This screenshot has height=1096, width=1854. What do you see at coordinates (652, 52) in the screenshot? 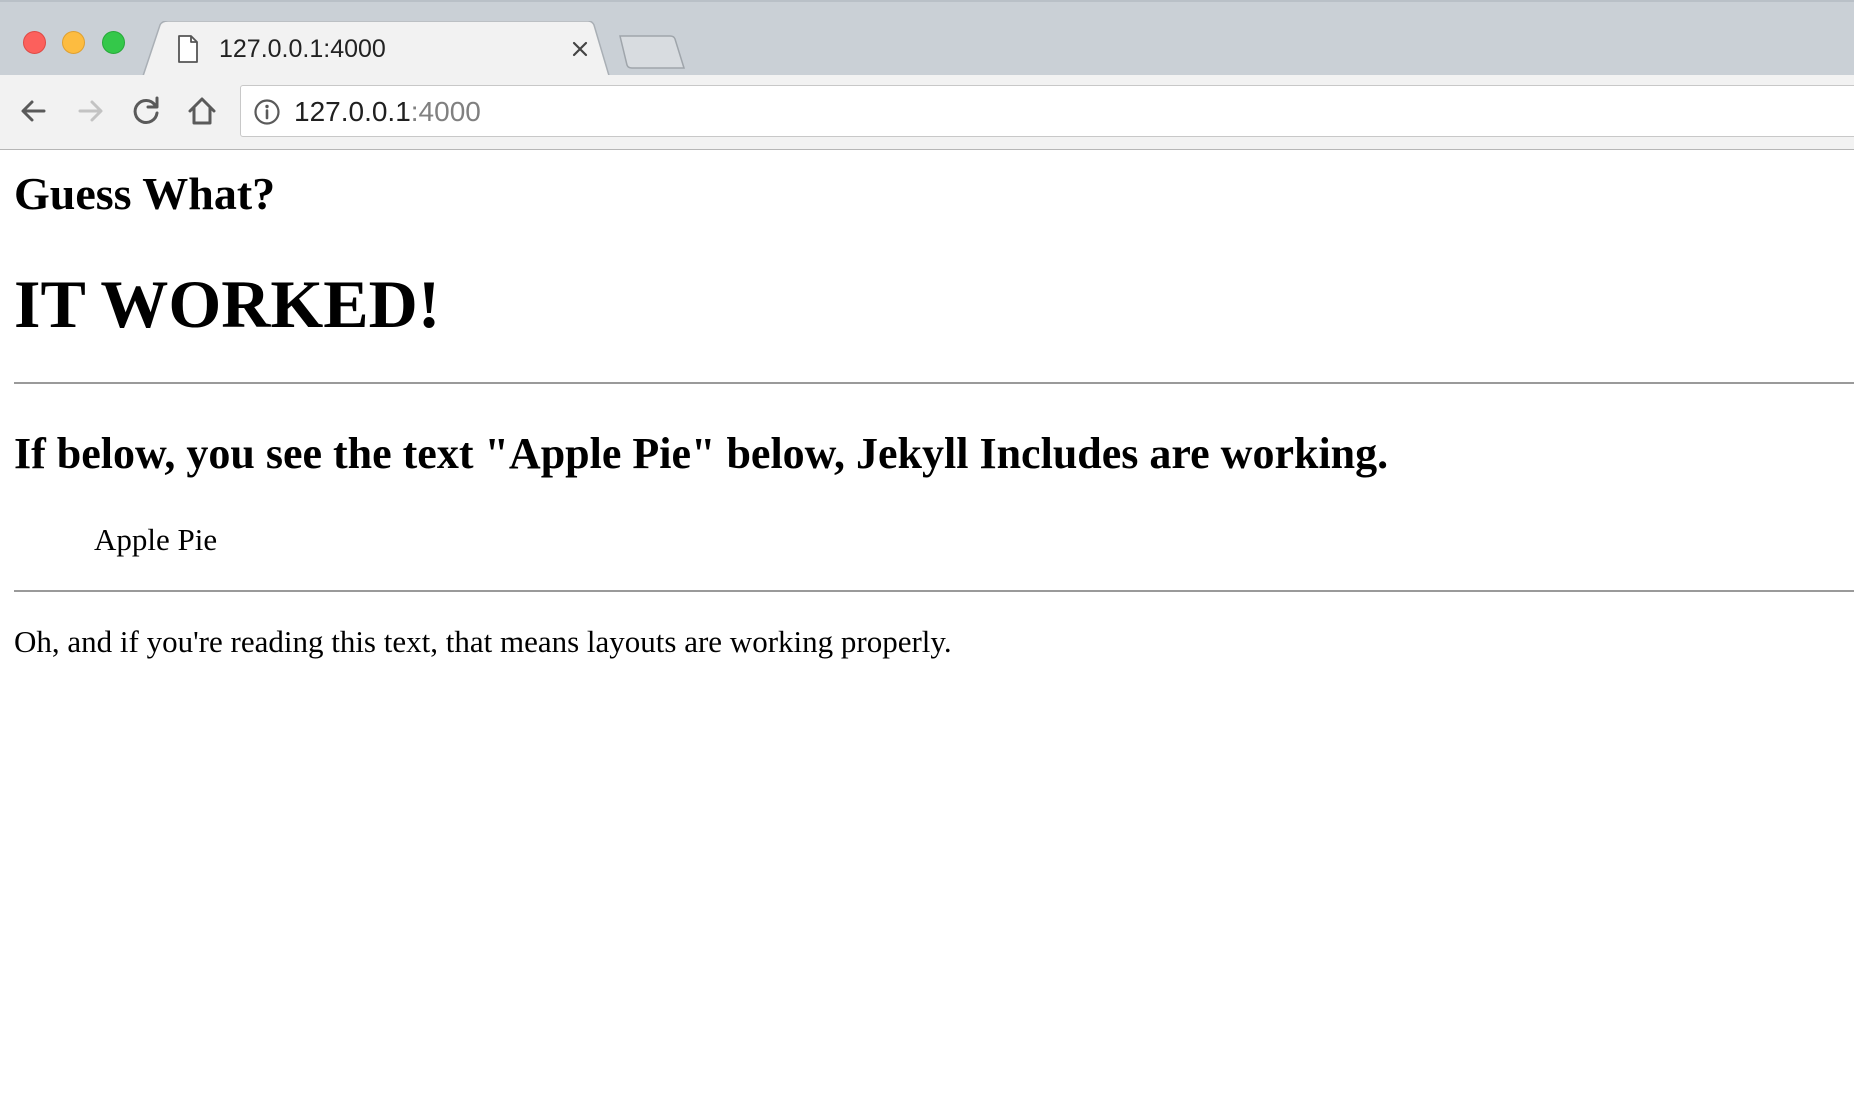
I see `new-tab-button` at bounding box center [652, 52].